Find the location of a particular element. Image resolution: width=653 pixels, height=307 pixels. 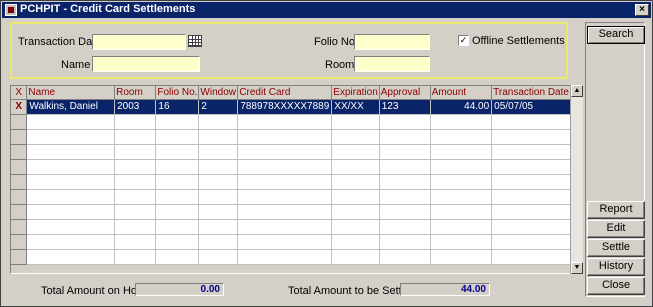

search-button: Search is located at coordinates (616, 35).